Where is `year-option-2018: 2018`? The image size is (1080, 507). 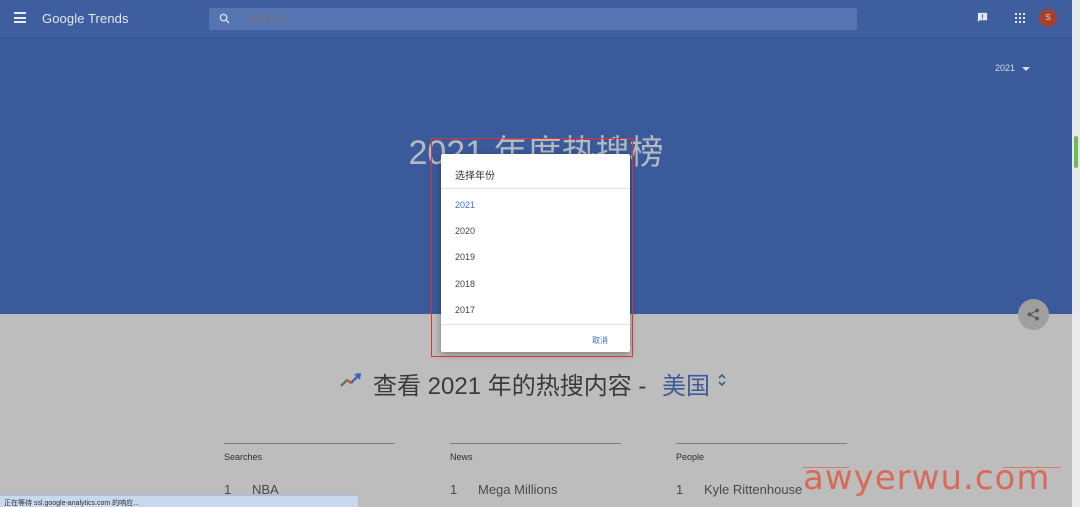
year-option-2018: 2018 is located at coordinates (465, 284).